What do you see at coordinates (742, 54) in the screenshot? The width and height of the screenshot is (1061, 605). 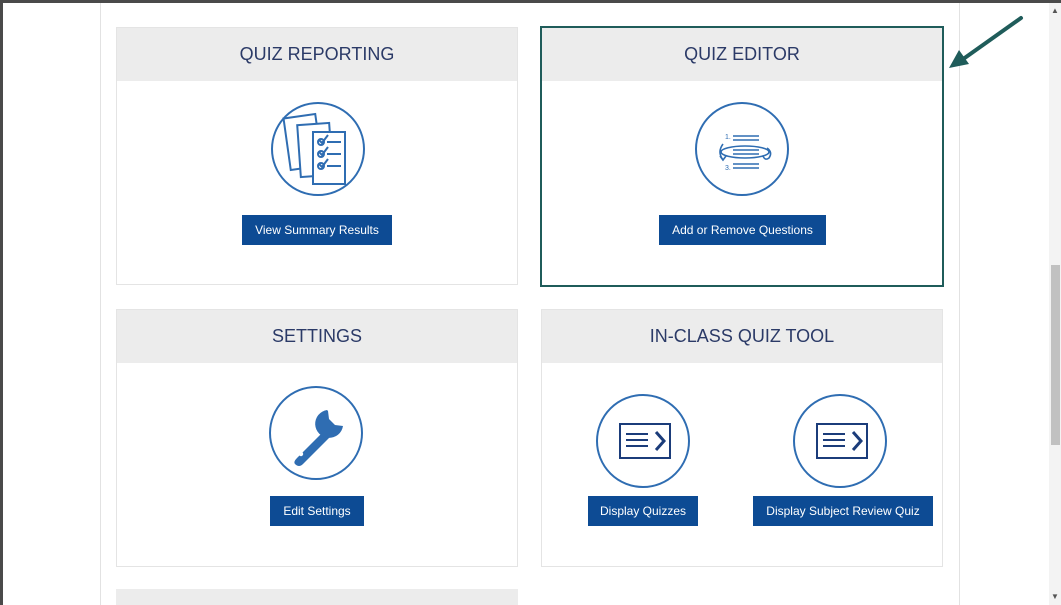 I see `card-title: QUIZ EDITOR` at bounding box center [742, 54].